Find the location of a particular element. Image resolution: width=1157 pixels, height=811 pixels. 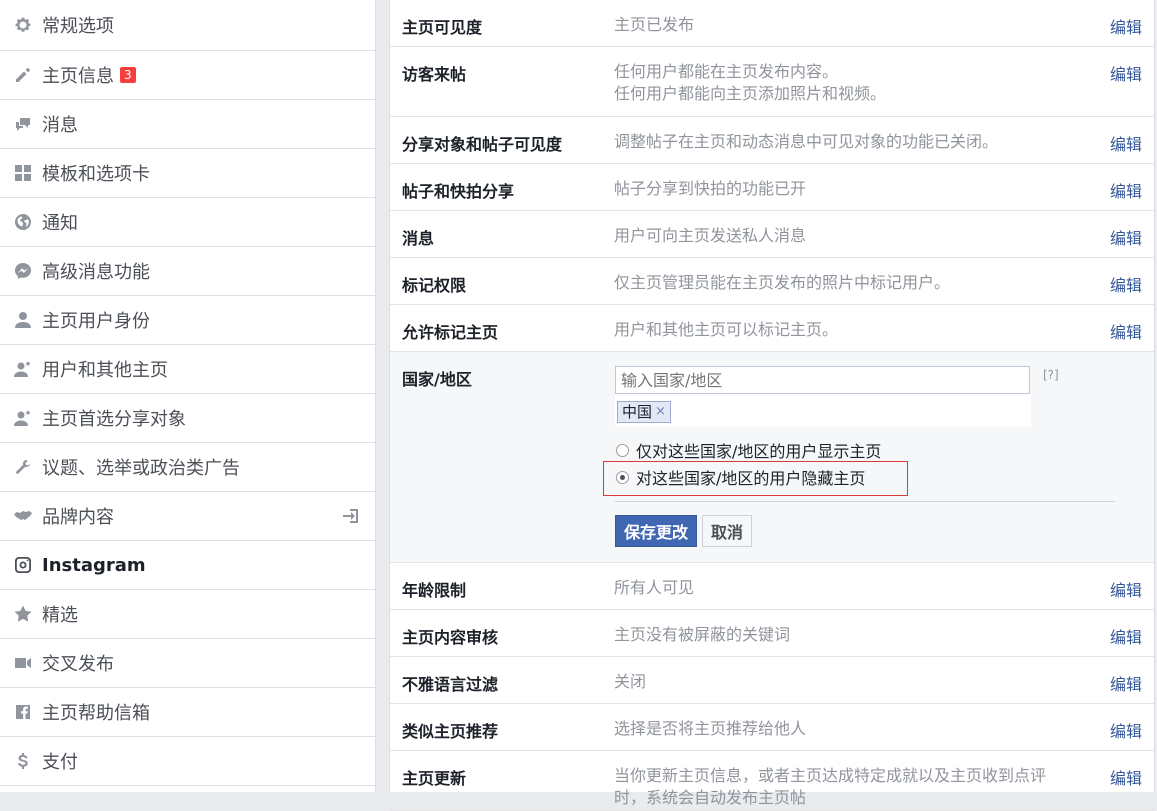

notification-badge: 3 is located at coordinates (128, 75).